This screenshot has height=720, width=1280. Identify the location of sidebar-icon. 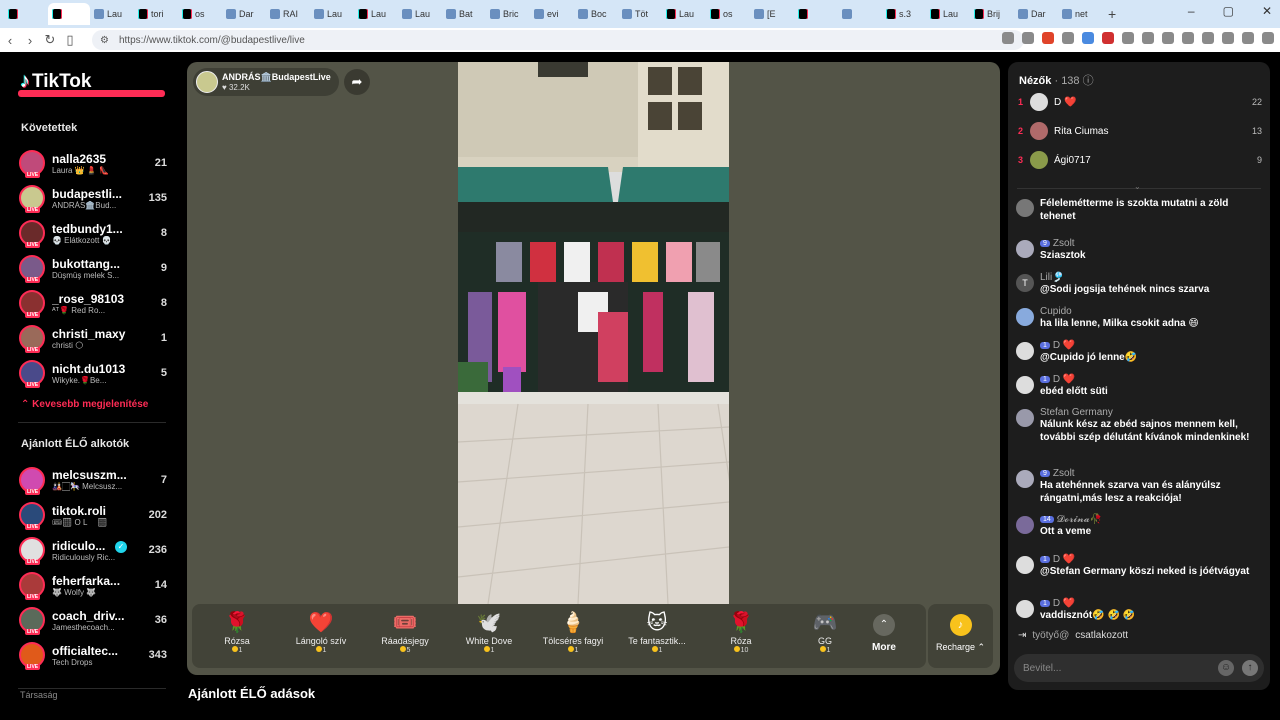
(1188, 38).